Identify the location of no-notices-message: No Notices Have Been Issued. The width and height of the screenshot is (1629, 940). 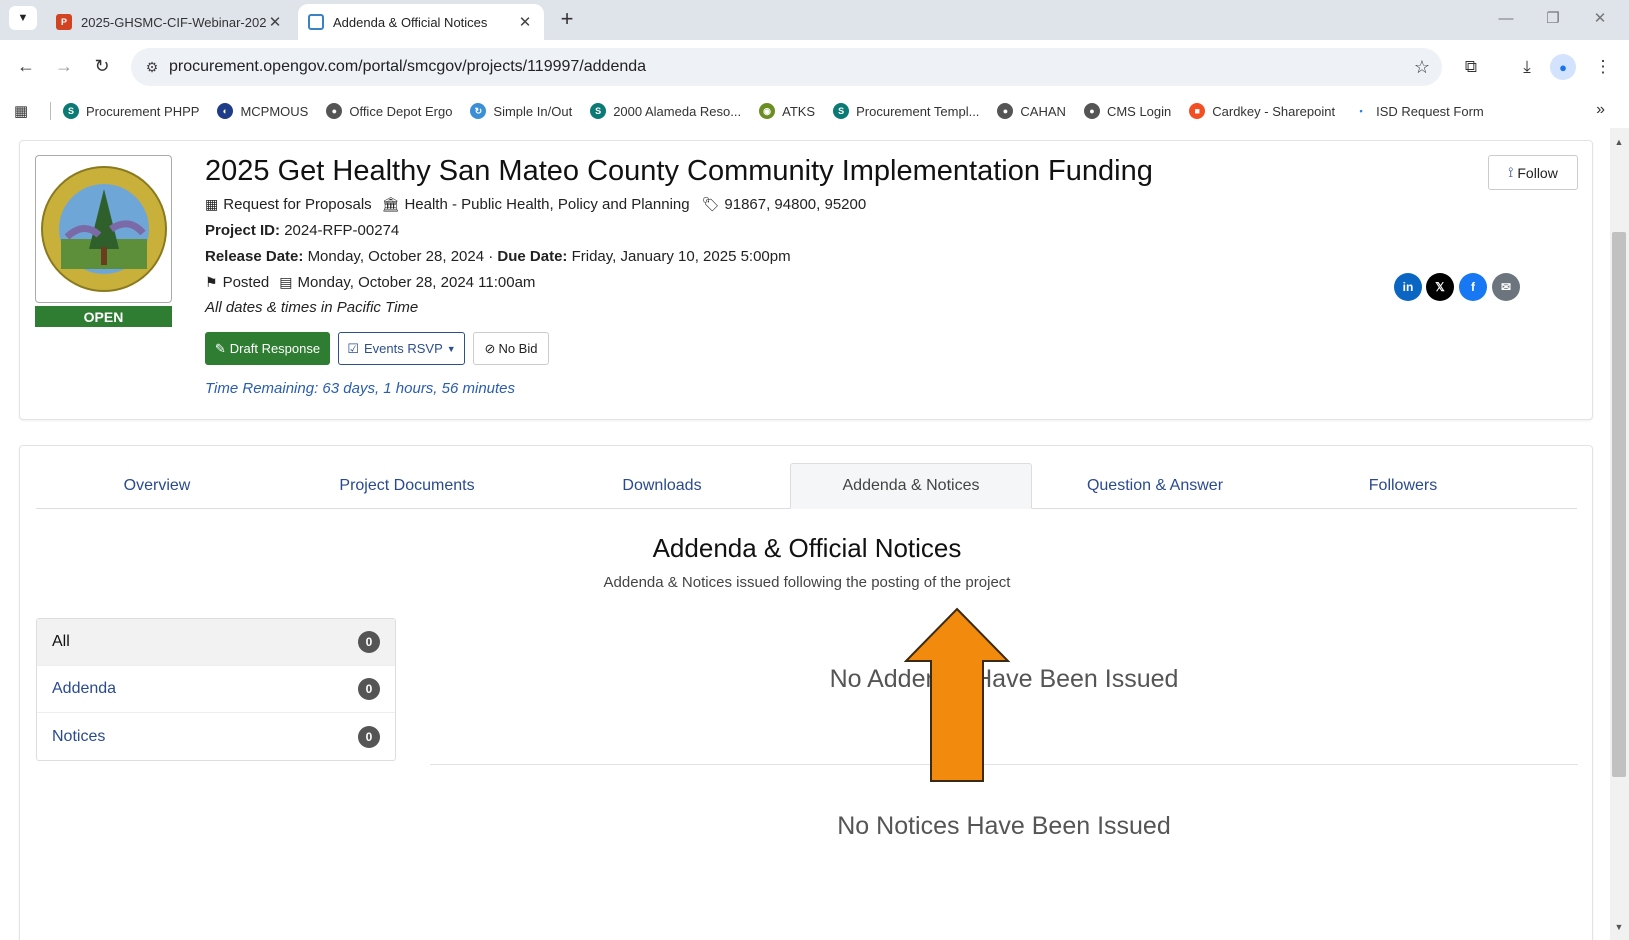
(1004, 826).